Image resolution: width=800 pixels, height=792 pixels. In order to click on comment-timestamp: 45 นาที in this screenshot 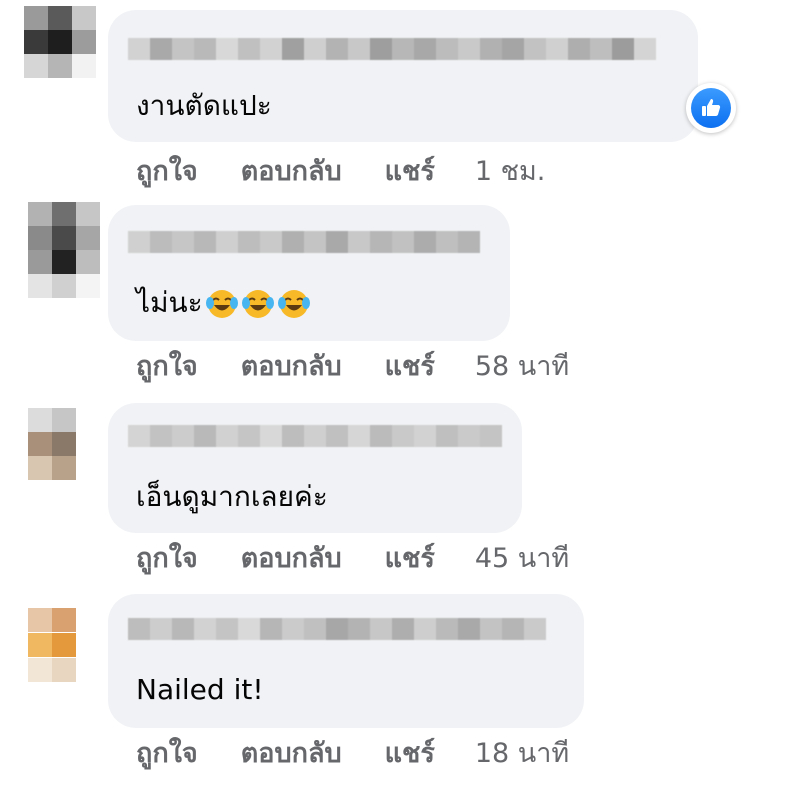, I will do `click(522, 559)`.